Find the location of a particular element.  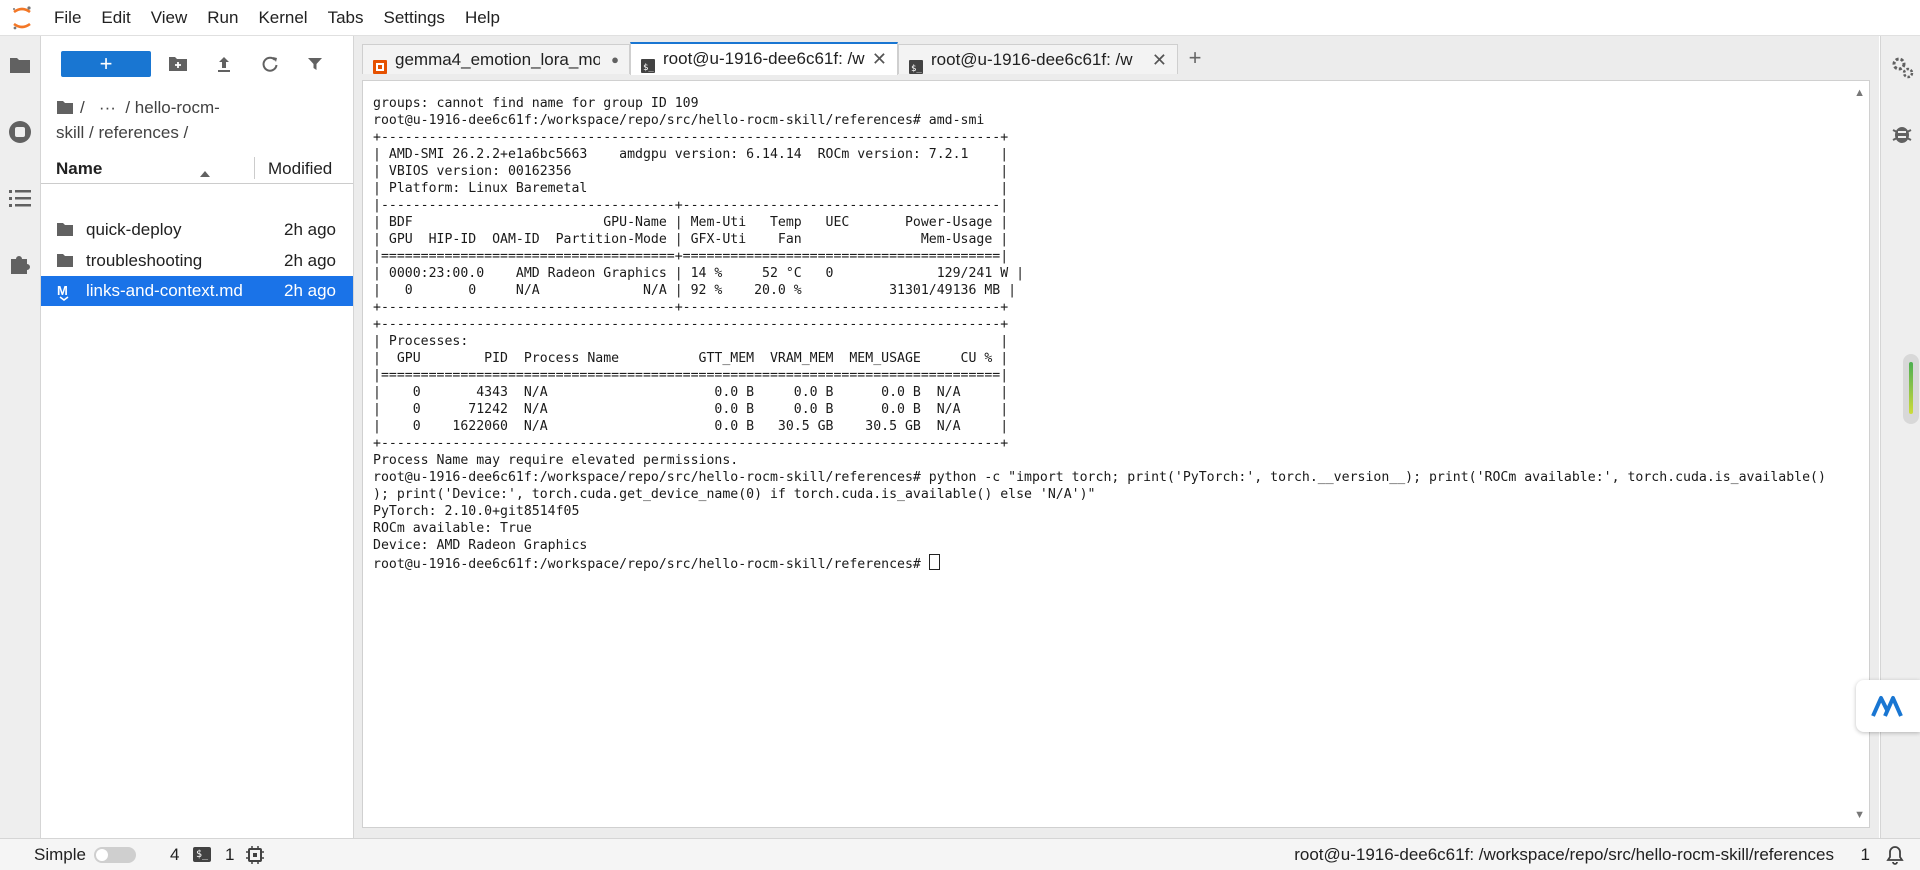

assistant-logo-button is located at coordinates (1888, 706).